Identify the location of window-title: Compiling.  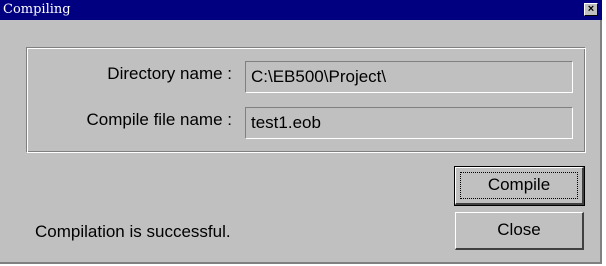
(37, 9).